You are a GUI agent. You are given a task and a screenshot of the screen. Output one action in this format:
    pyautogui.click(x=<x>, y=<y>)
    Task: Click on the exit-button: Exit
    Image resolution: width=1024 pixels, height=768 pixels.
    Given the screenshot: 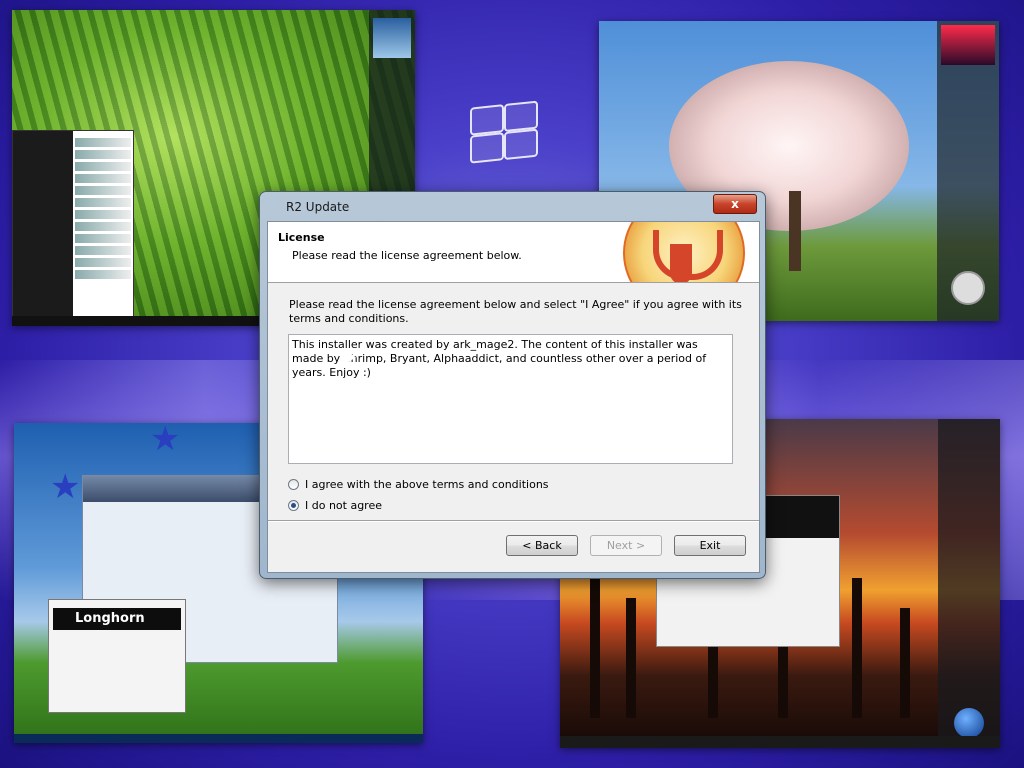 What is the action you would take?
    pyautogui.click(x=710, y=545)
    